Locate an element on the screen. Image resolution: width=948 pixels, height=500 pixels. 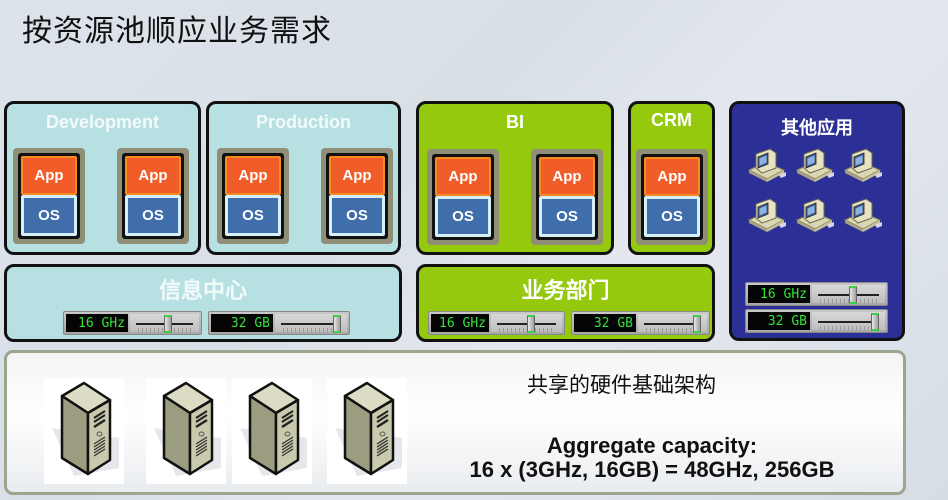
group-bi: BI App OS App OS is located at coordinates (515, 178).